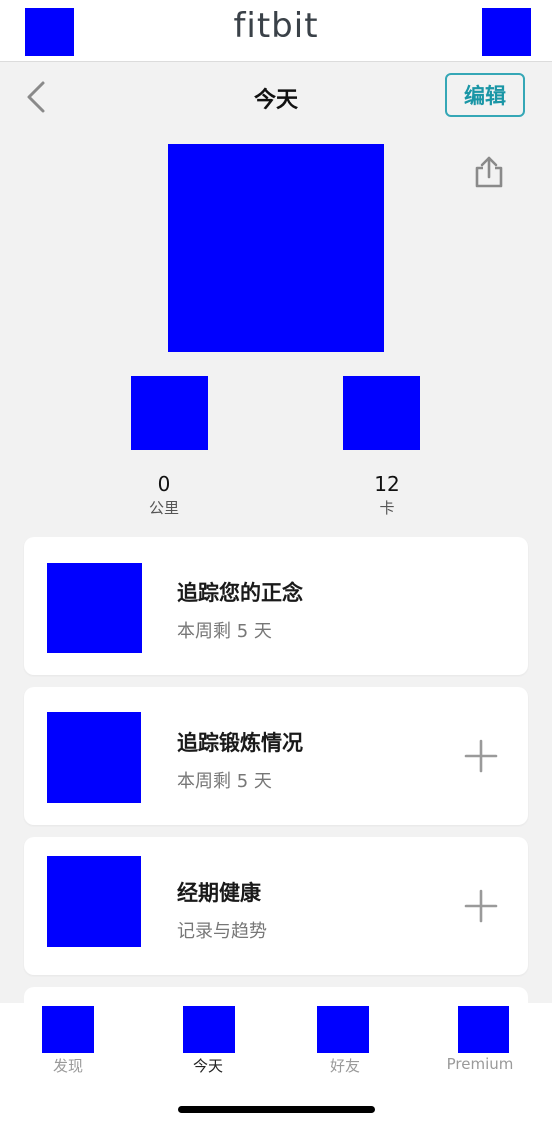 This screenshot has width=552, height=1125. Describe the element at coordinates (240, 743) in the screenshot. I see `card-title: 追踪锻炼情况` at that location.